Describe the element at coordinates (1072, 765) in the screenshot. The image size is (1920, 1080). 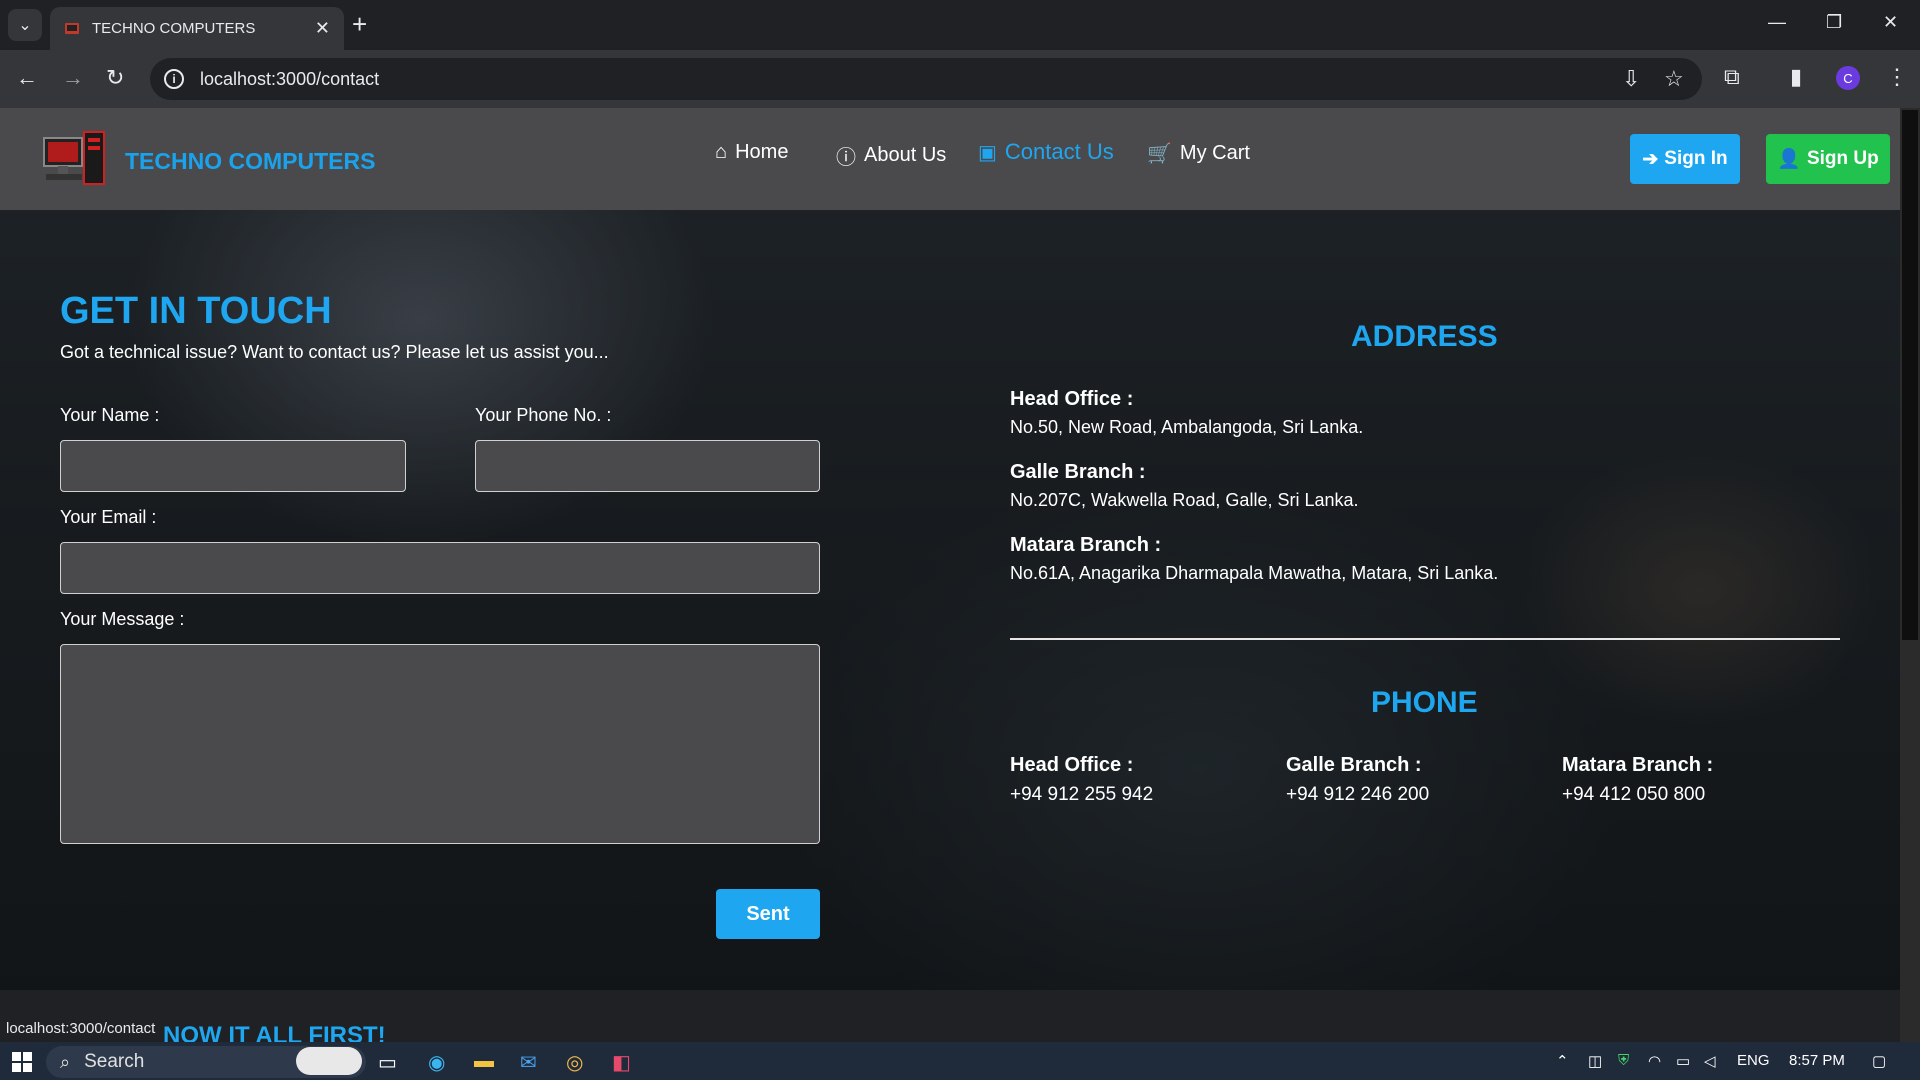
I see `phone-label-head-office: Head Office :` at that location.